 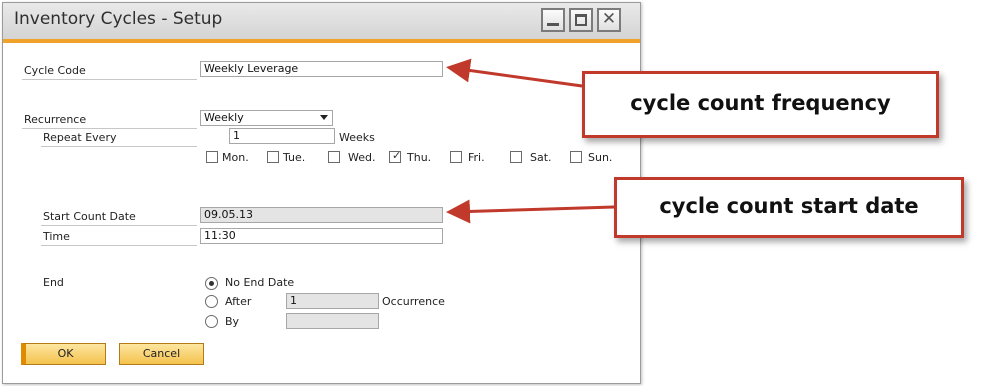 What do you see at coordinates (514, 73) in the screenshot?
I see `frequency-arrow` at bounding box center [514, 73].